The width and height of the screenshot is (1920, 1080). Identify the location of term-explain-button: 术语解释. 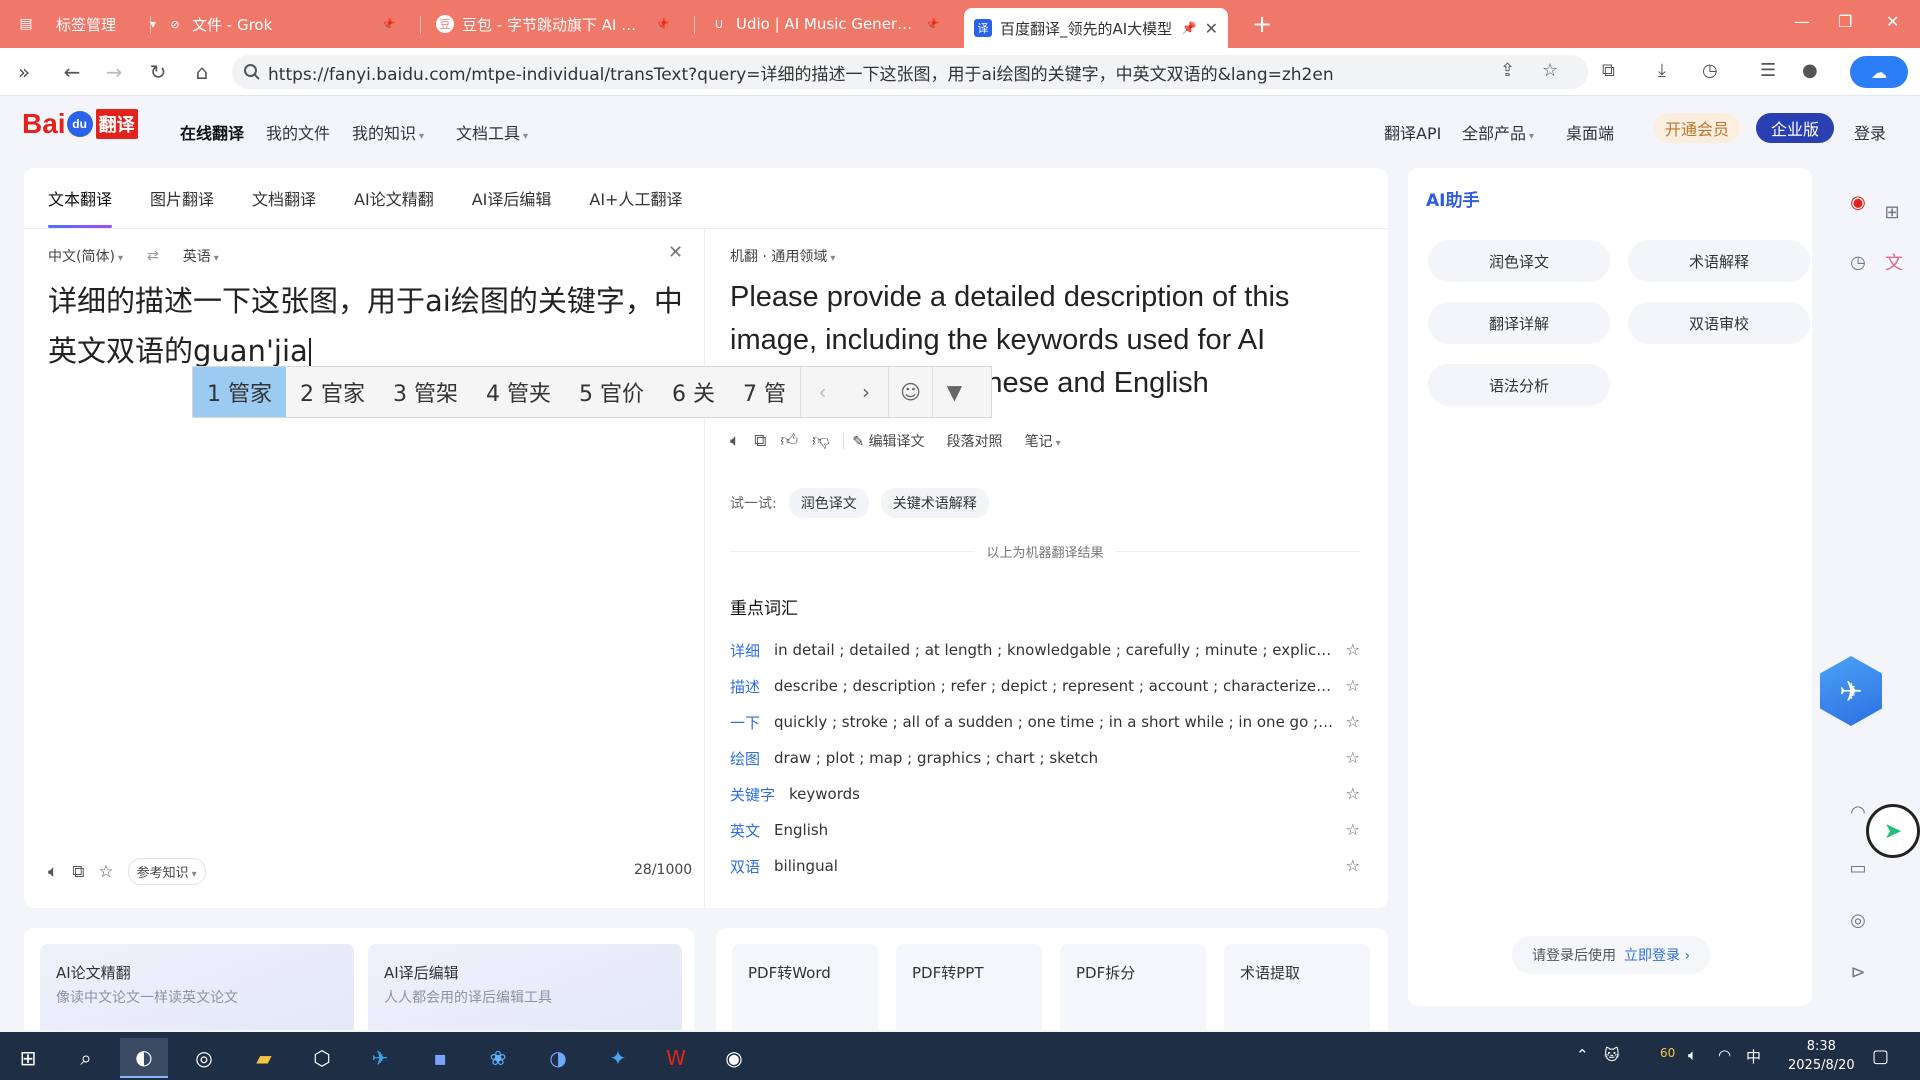
(1719, 261).